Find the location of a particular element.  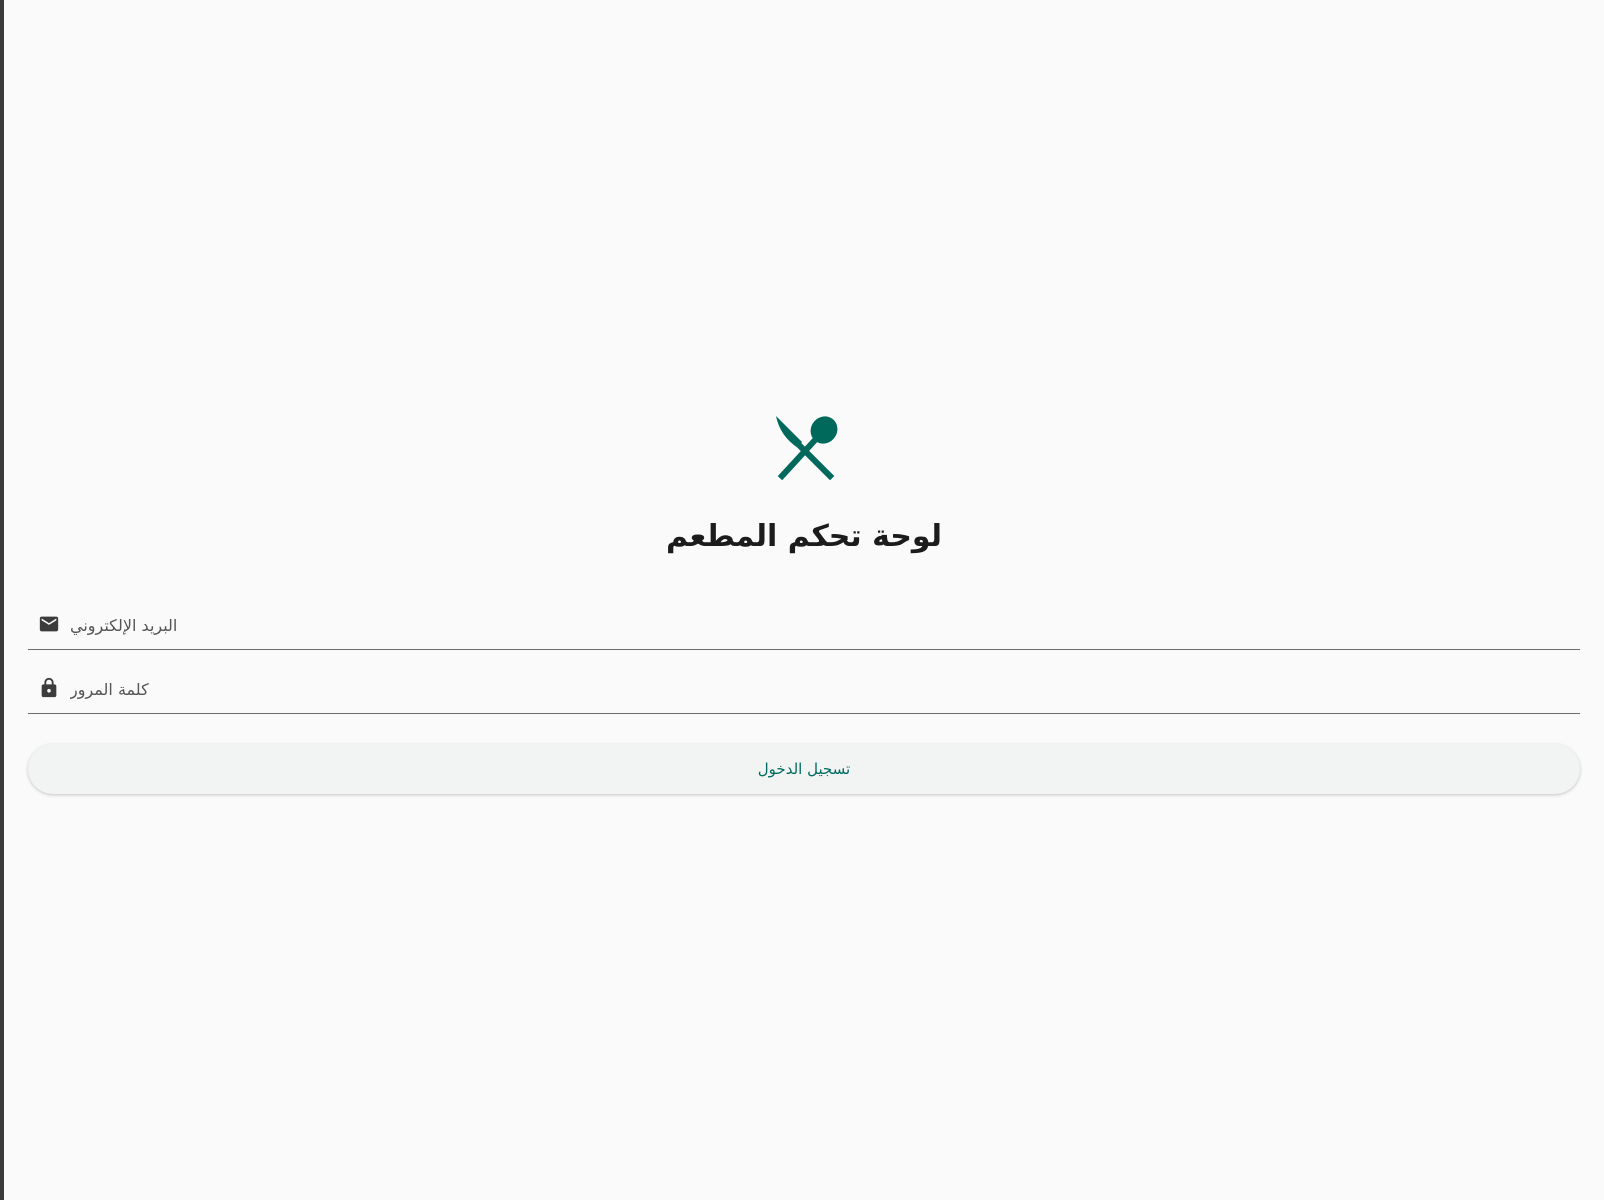

password-field is located at coordinates (804, 690).